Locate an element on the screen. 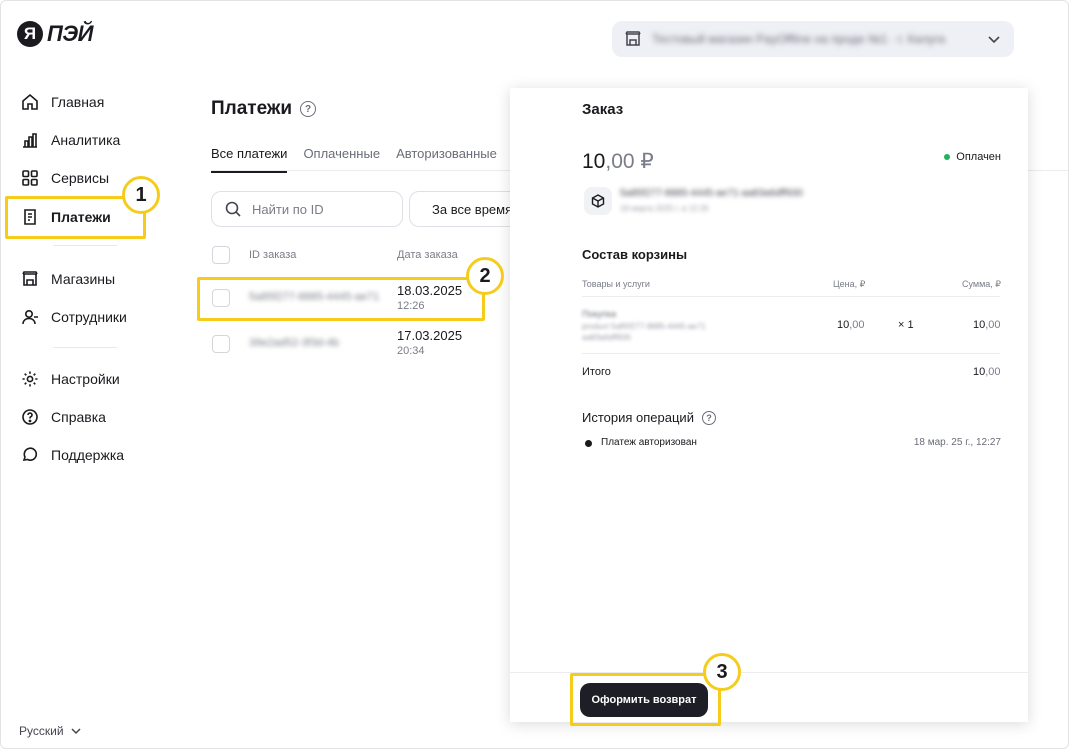  callout-badge-3: 3 is located at coordinates (722, 672).